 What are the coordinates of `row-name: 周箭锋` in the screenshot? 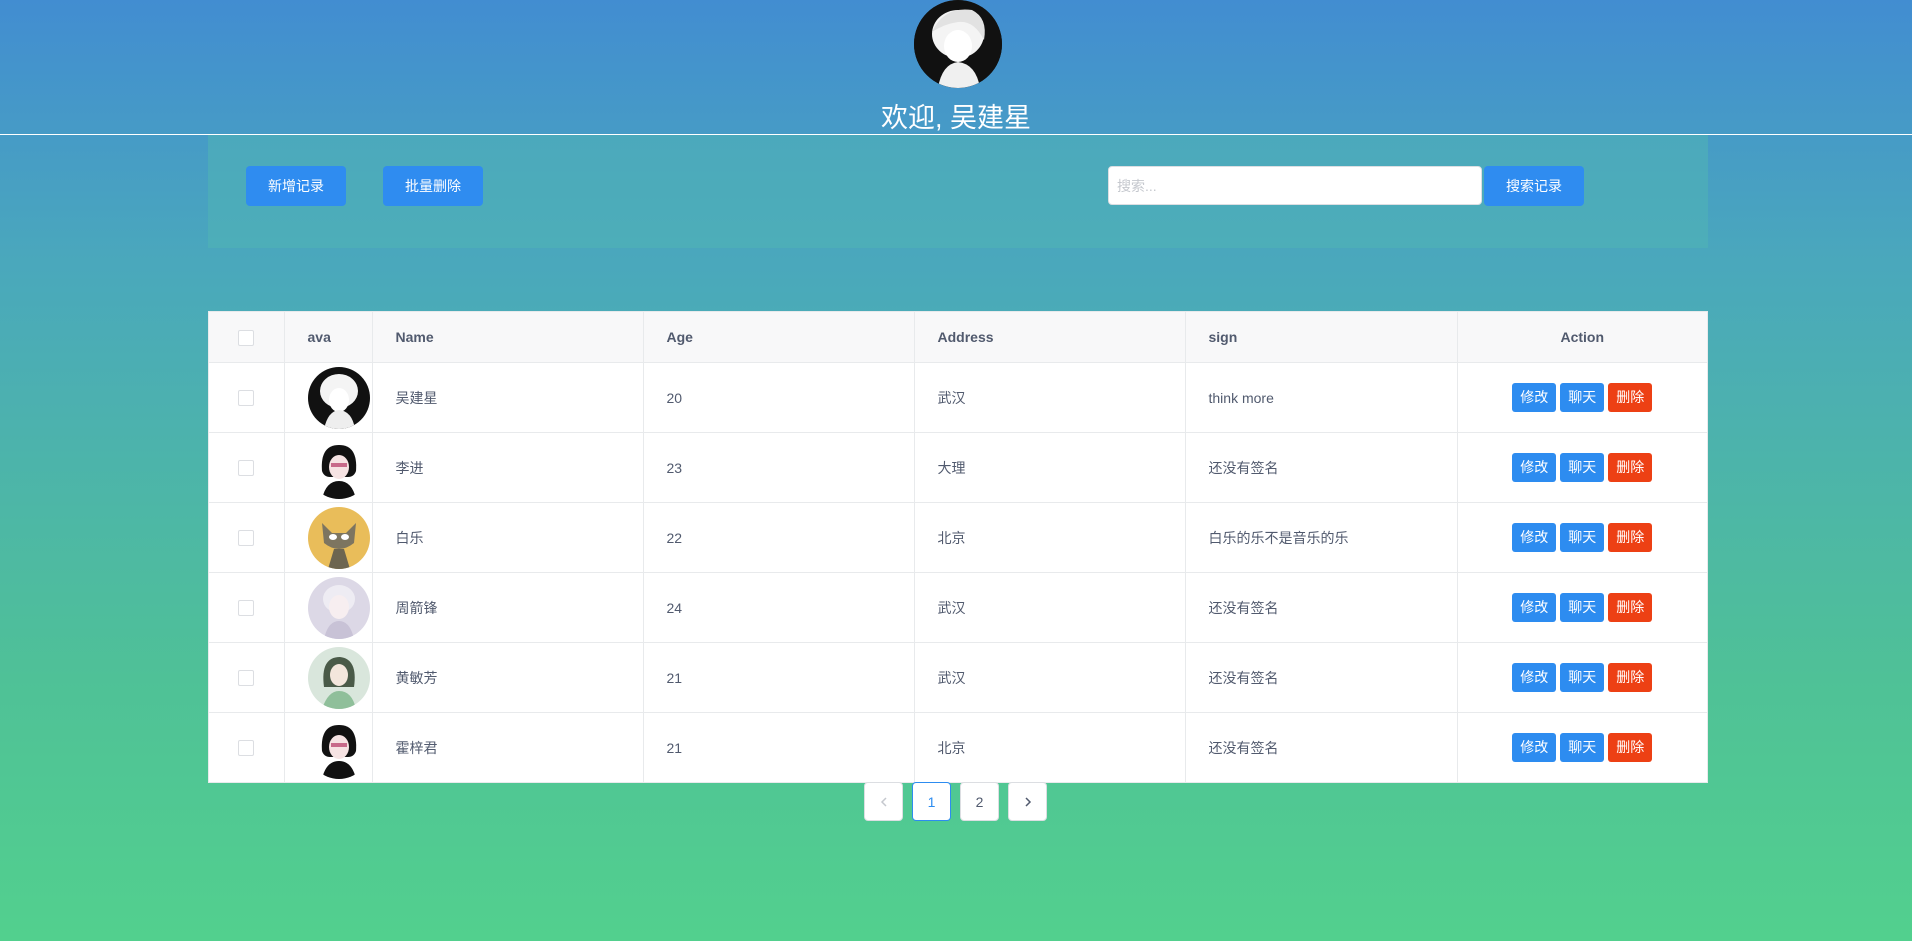 It's located at (508, 607).